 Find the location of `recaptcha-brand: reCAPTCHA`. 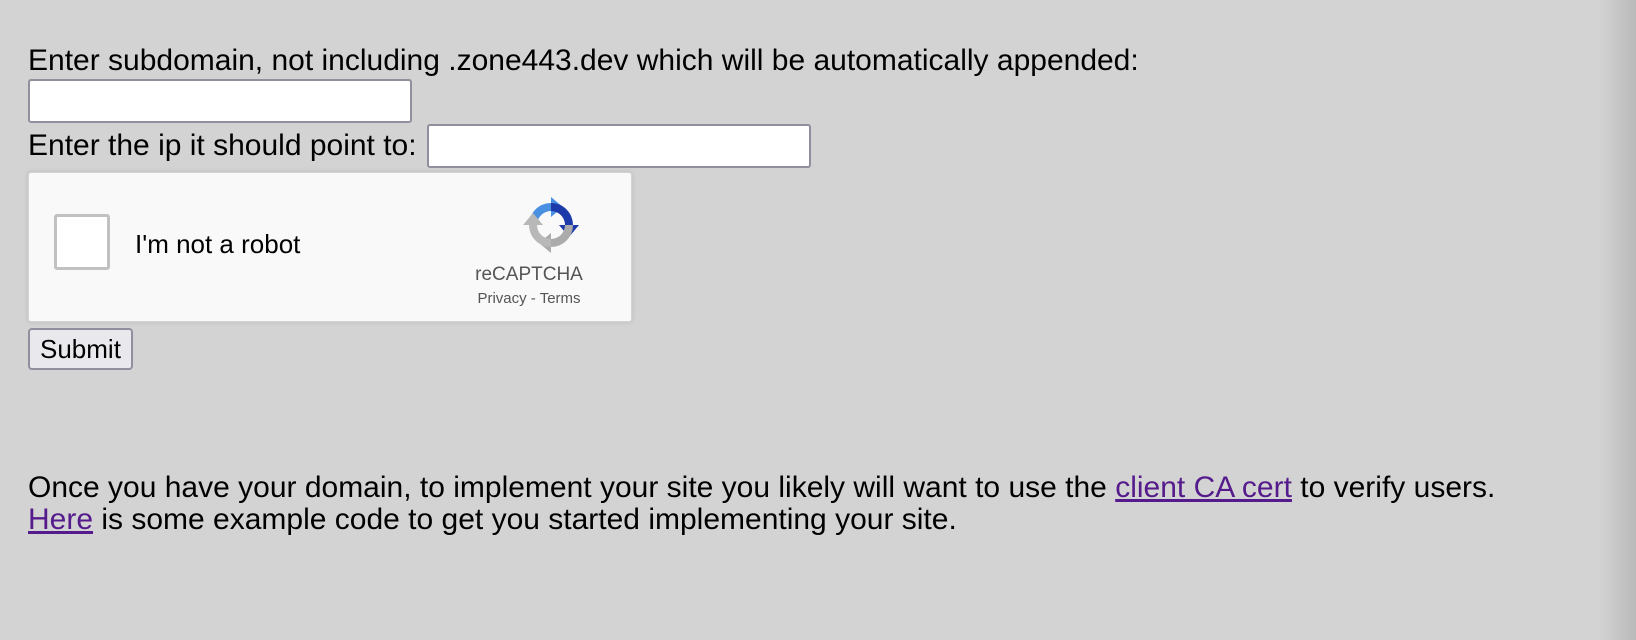

recaptcha-brand: reCAPTCHA is located at coordinates (529, 274).